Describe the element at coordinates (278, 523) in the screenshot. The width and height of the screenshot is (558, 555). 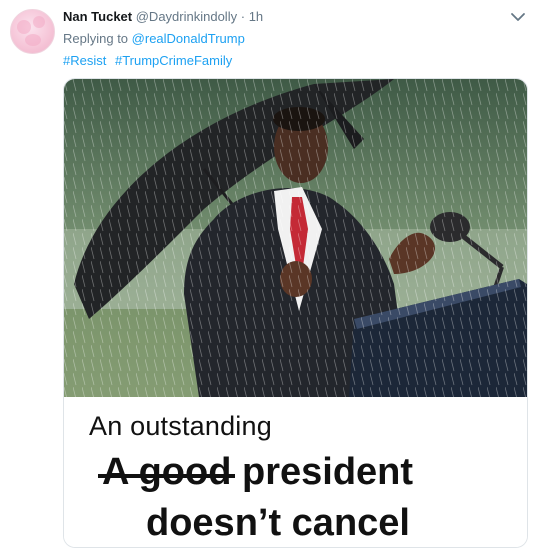
I see `caption-line-3: doesn’t cancel` at that location.